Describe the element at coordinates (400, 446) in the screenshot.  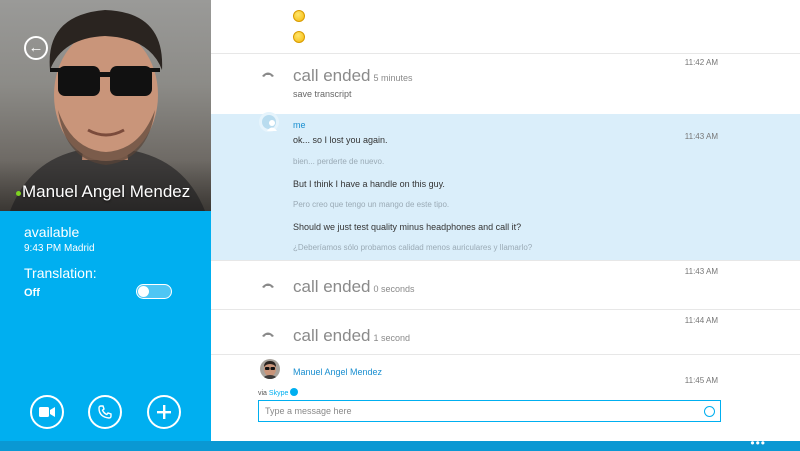
I see `app-bar` at that location.